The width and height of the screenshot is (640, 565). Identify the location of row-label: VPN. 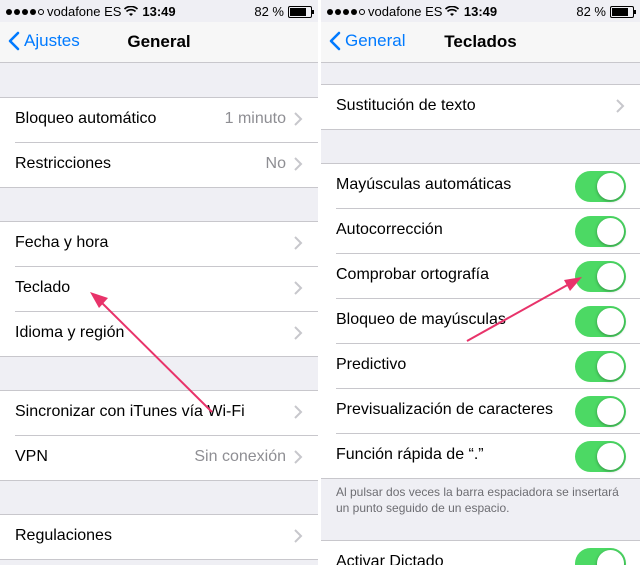
(31, 456).